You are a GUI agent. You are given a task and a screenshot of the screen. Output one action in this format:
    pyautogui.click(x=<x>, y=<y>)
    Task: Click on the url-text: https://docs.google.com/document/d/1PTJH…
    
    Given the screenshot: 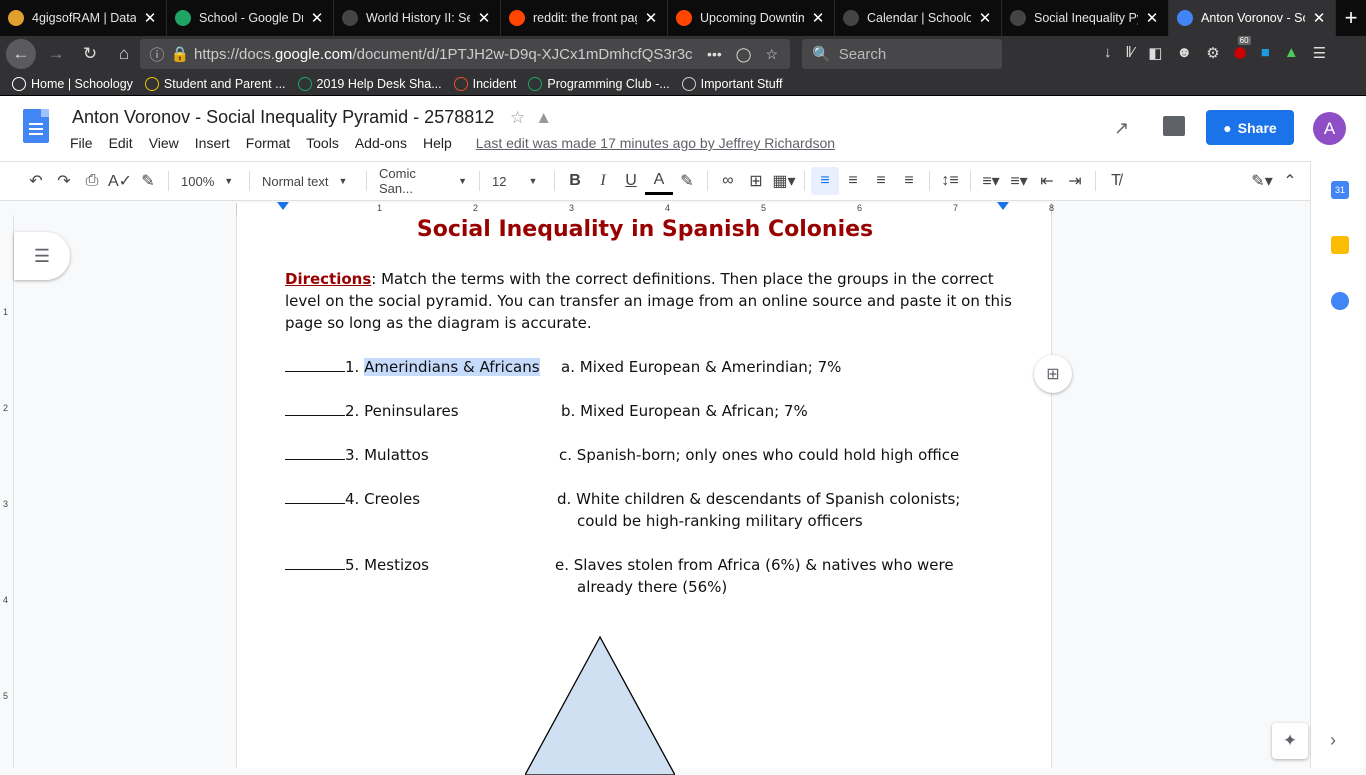 What is the action you would take?
    pyautogui.click(x=444, y=54)
    